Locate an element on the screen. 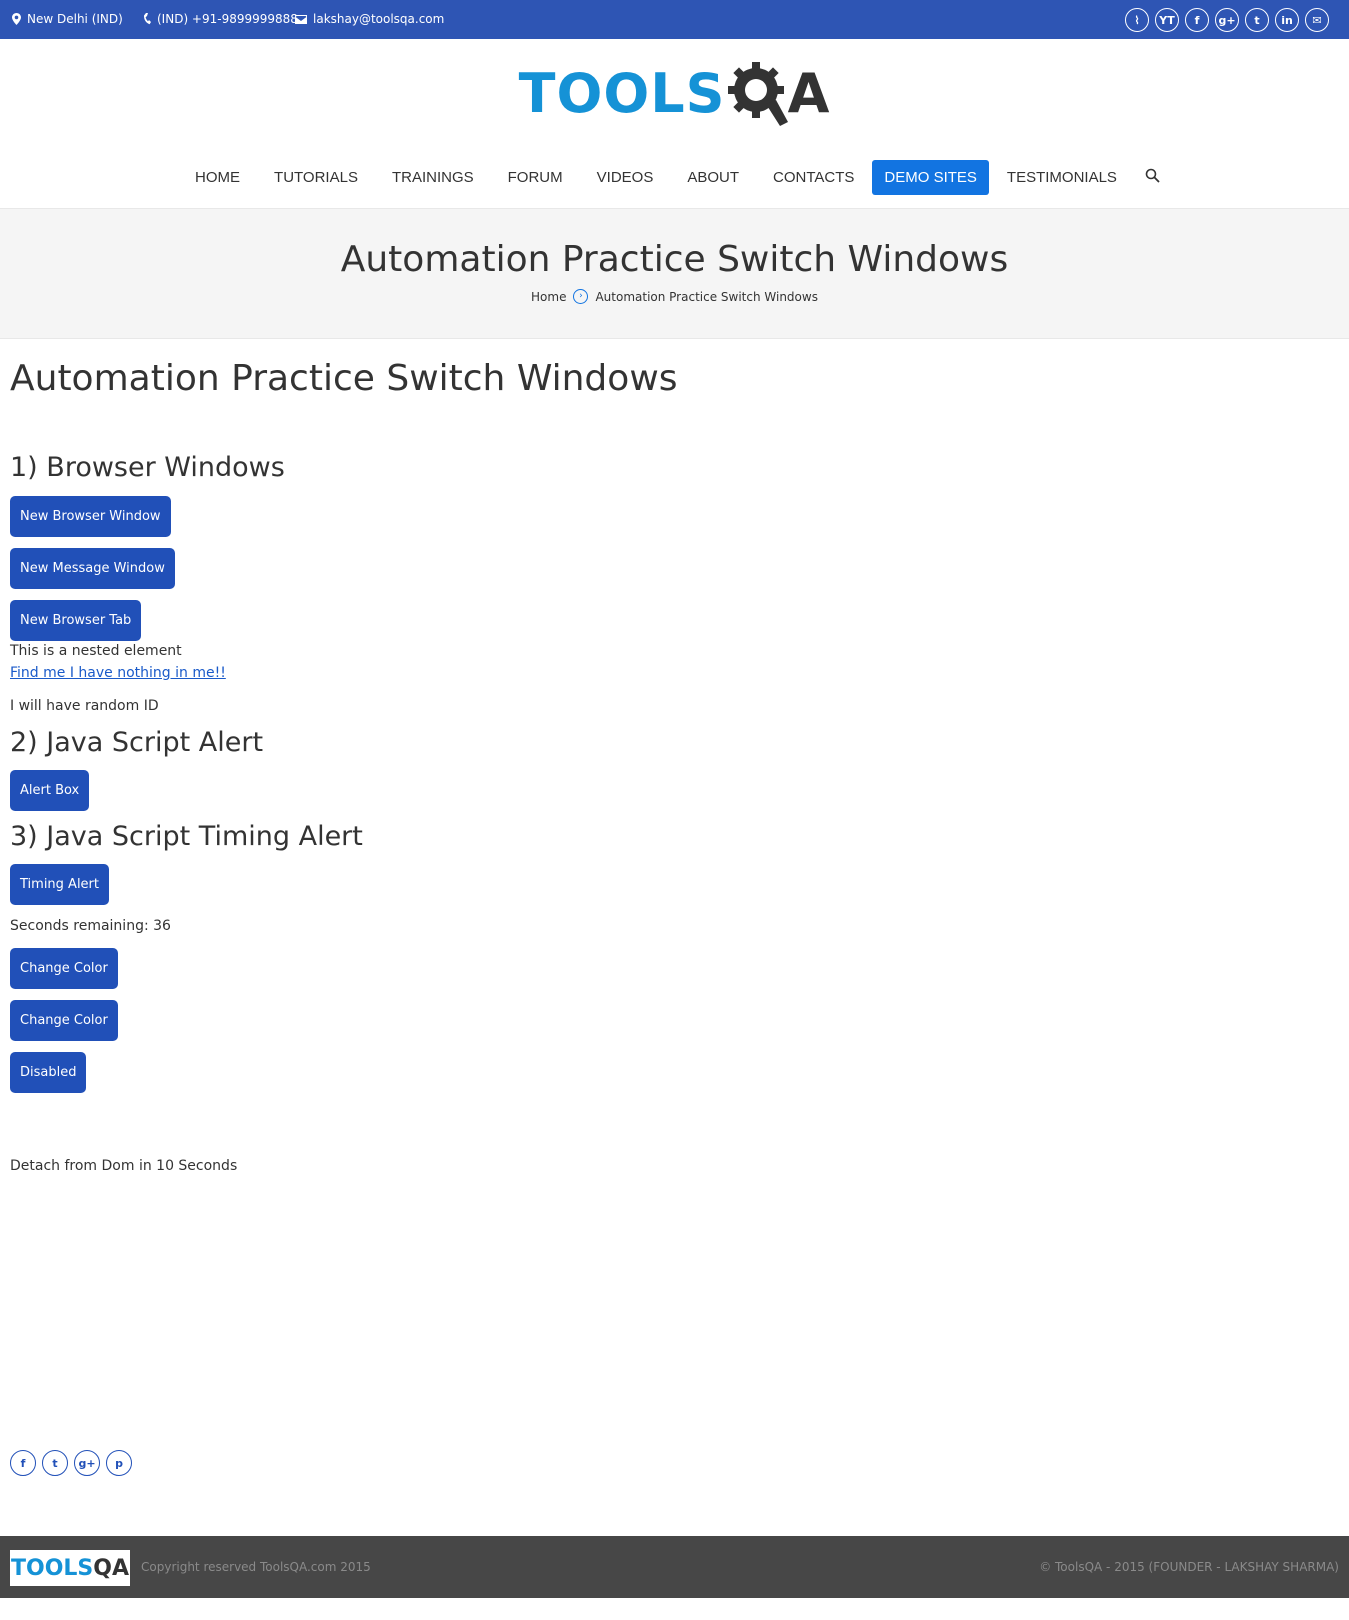  detach-text: Detach from Dom in 10 Seconds is located at coordinates (124, 1166).